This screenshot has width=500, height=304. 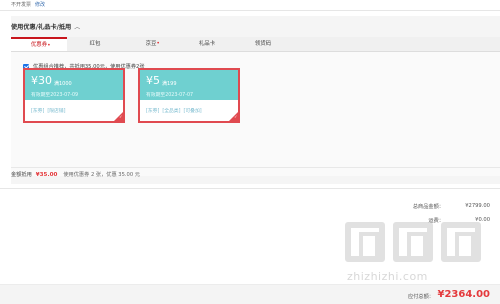 What do you see at coordinates (40, 4) in the screenshot?
I see `invoice-edit-link: 修改` at bounding box center [40, 4].